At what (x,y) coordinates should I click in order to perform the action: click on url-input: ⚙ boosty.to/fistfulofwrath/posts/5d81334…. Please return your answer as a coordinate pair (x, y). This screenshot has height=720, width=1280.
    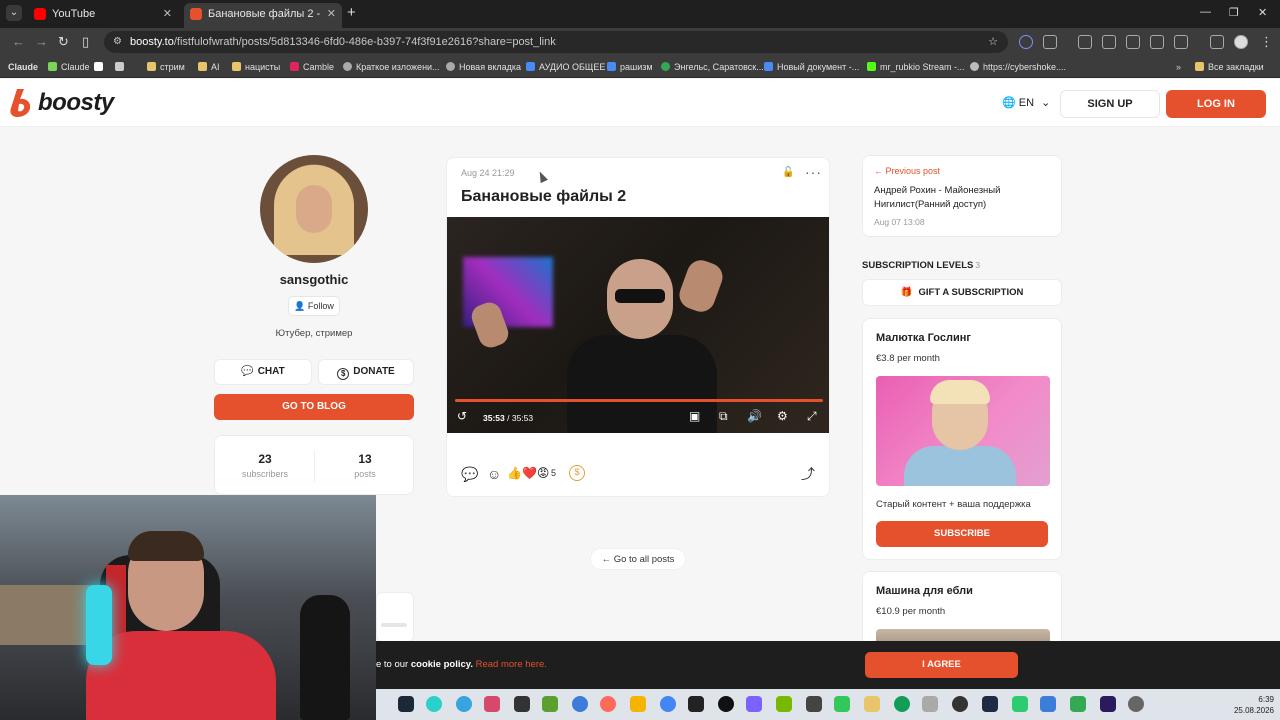
    Looking at the image, I should click on (556, 42).